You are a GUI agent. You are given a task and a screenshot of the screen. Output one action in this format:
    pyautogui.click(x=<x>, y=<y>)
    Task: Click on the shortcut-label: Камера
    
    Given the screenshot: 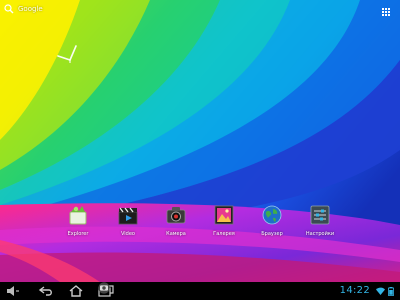 What is the action you would take?
    pyautogui.click(x=176, y=234)
    